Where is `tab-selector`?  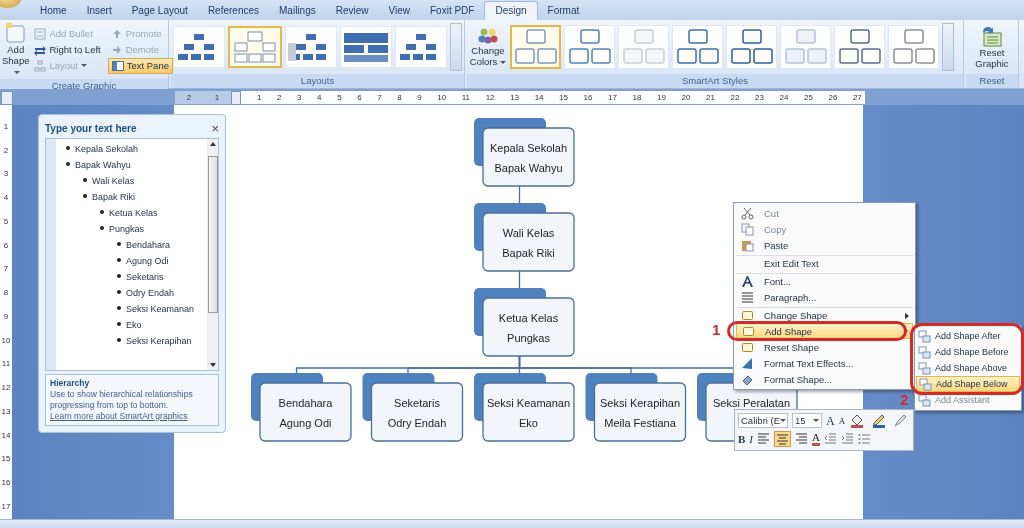
tab-selector is located at coordinates (7, 98).